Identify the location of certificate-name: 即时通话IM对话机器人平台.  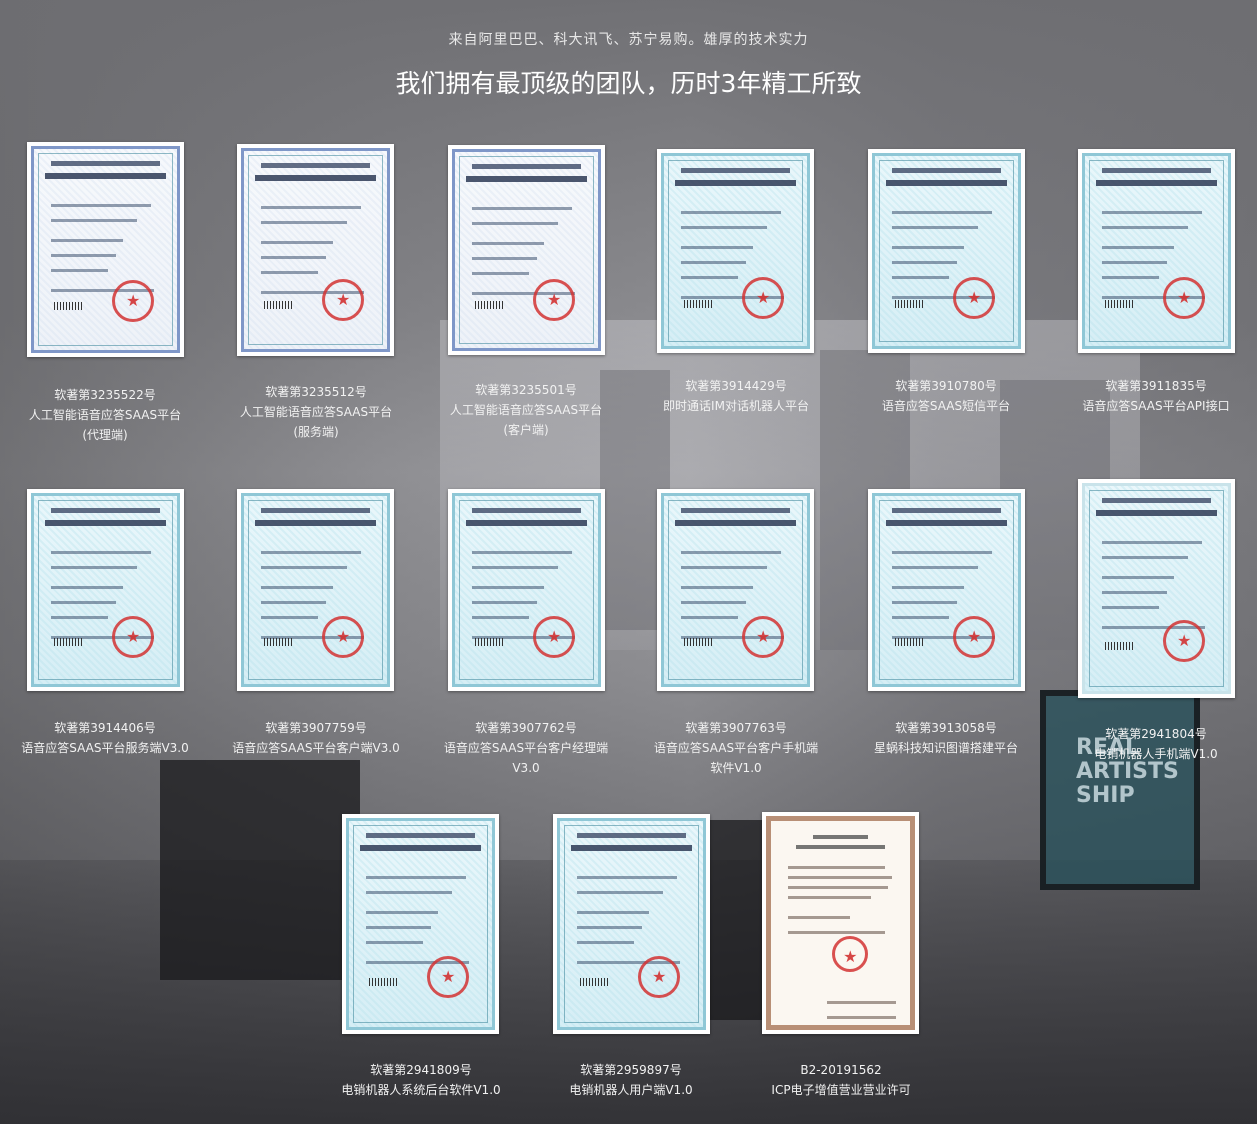
(736, 406).